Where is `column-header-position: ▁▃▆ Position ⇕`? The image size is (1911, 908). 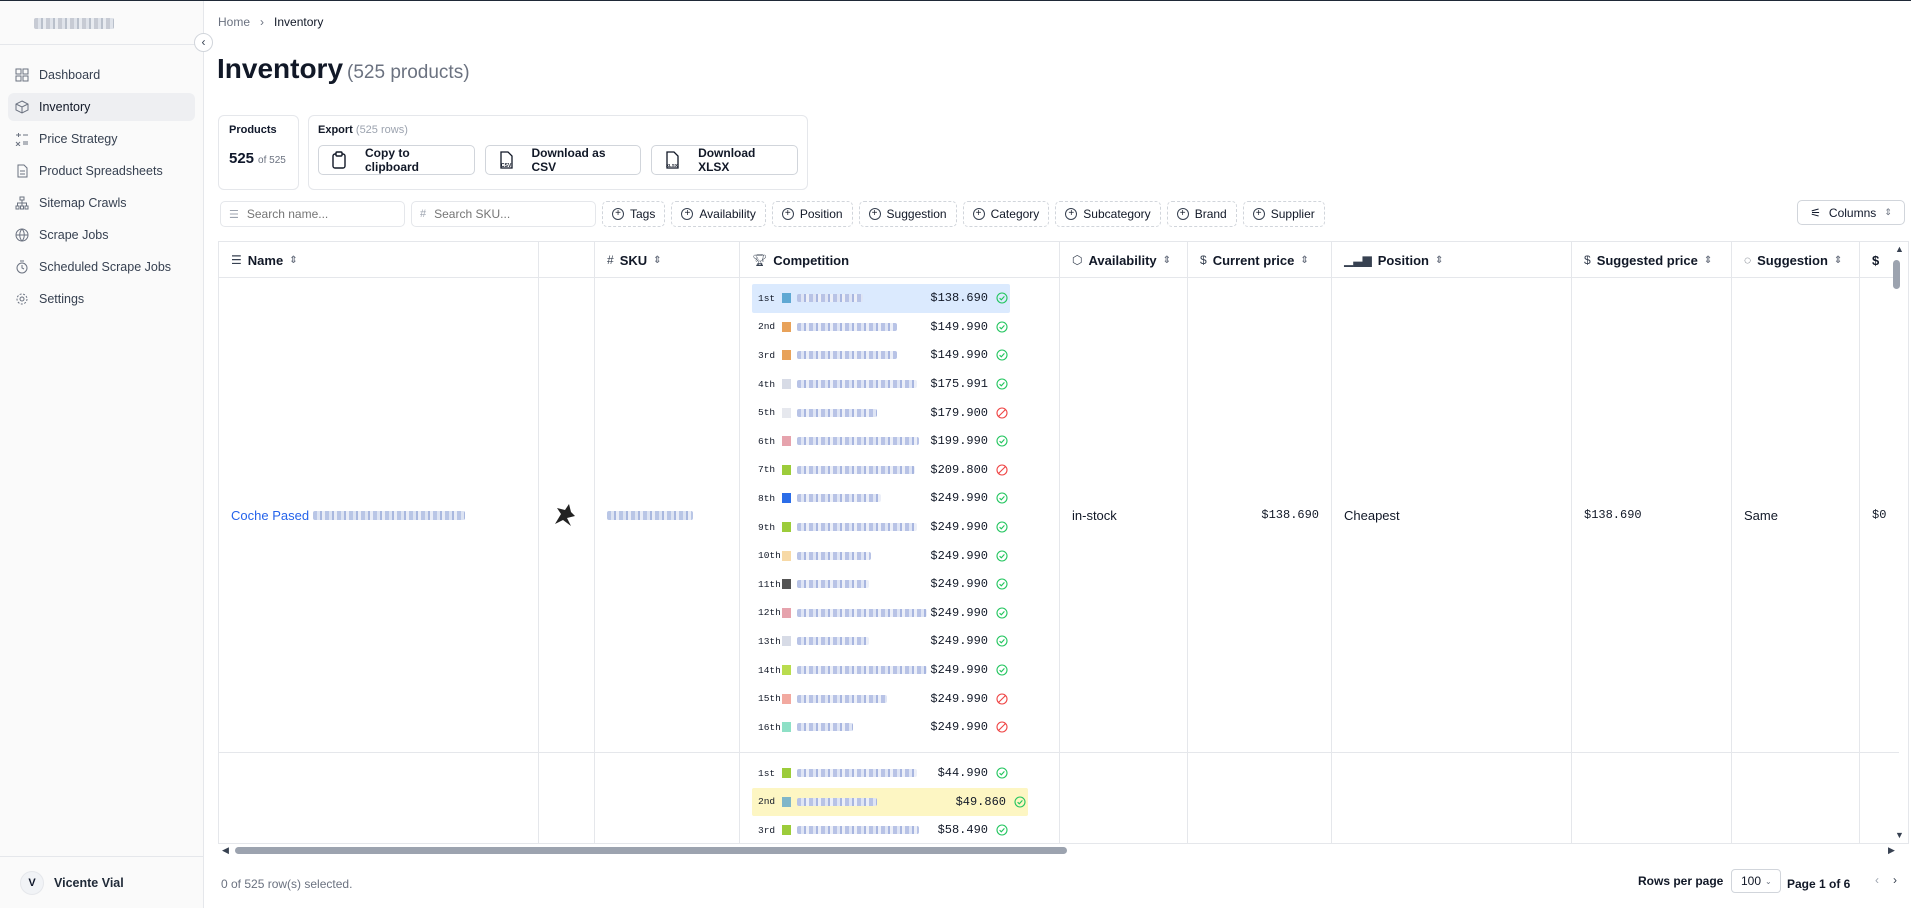
column-header-position: ▁▃▆ Position ⇕ is located at coordinates (1452, 260).